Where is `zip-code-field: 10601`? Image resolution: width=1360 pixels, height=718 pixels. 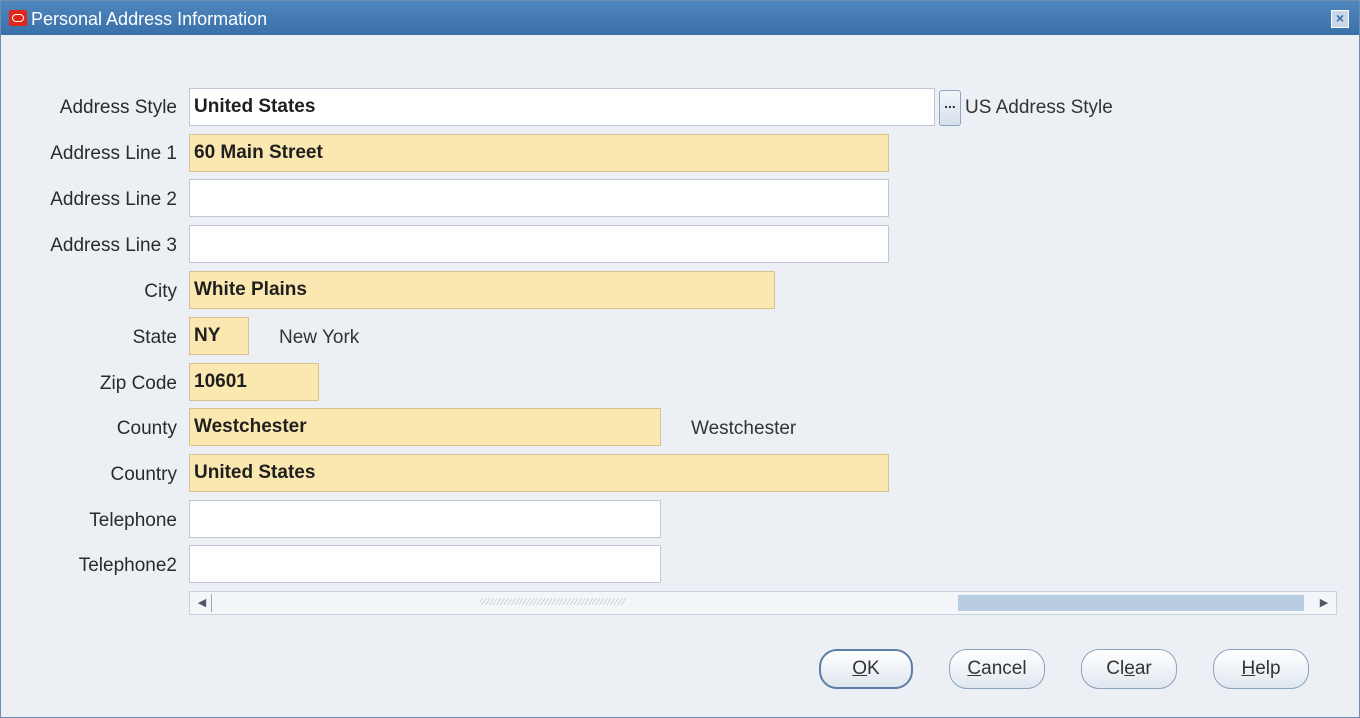 zip-code-field: 10601 is located at coordinates (254, 382).